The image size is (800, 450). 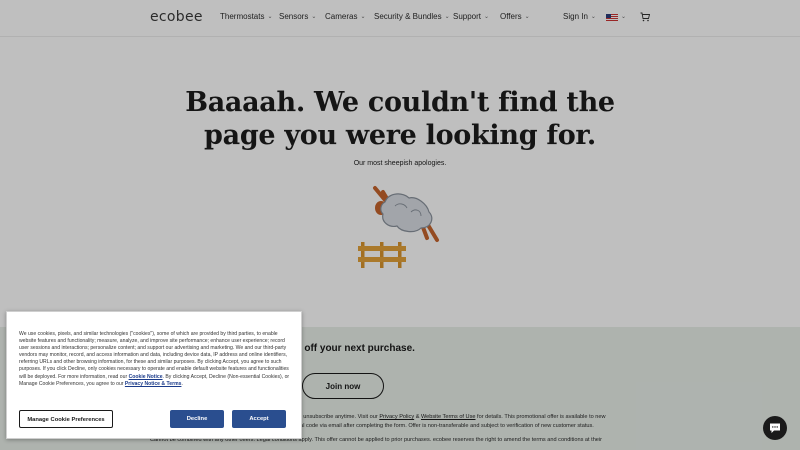 I want to click on accept-button: Accept, so click(x=259, y=419).